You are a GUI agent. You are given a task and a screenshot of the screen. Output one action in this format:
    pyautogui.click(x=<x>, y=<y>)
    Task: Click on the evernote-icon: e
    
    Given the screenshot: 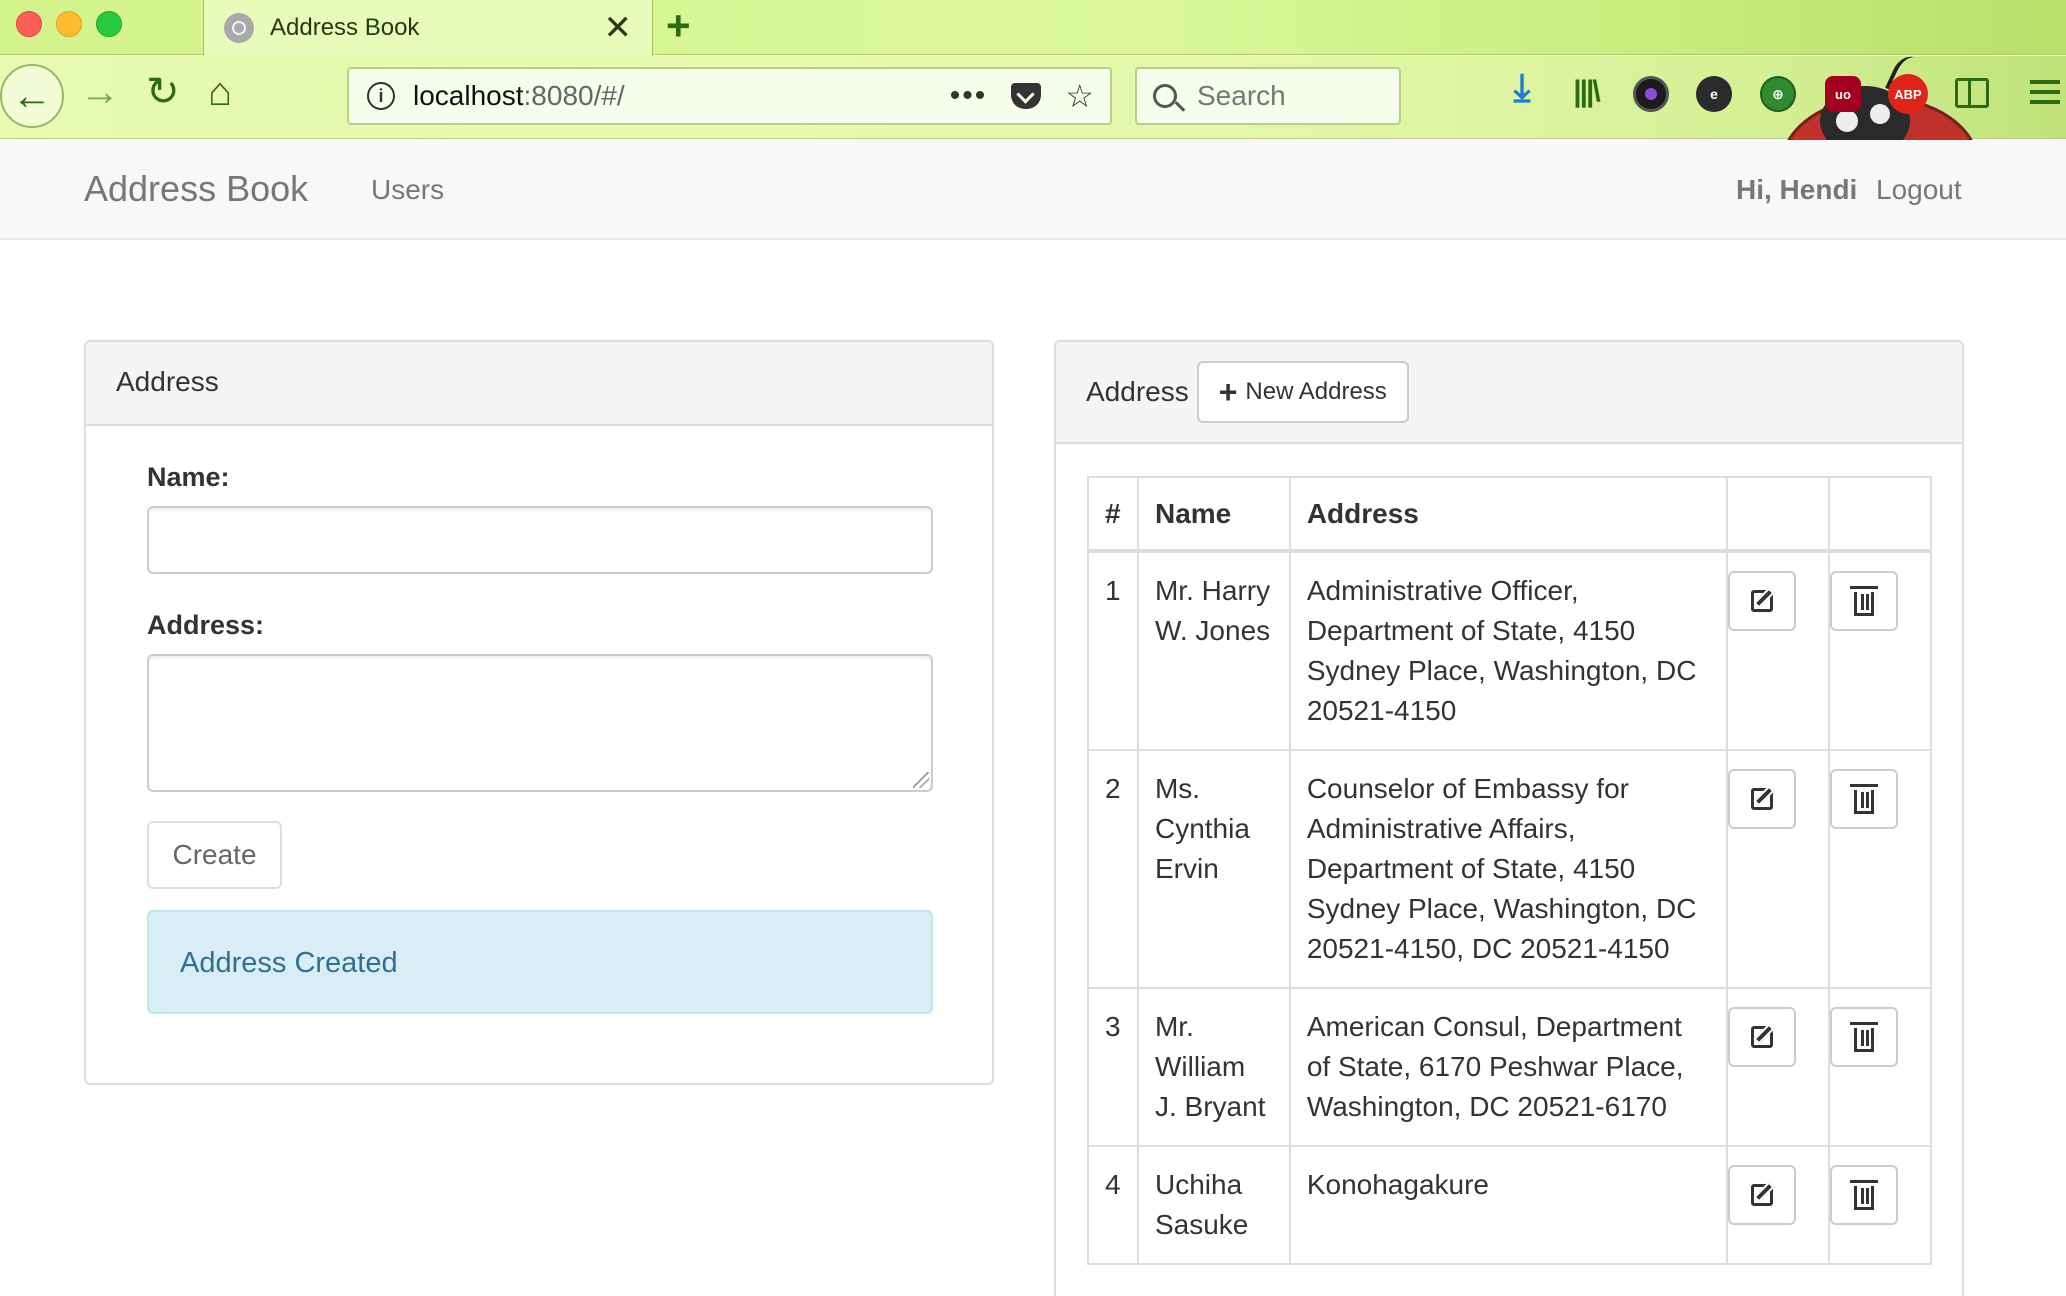 What is the action you would take?
    pyautogui.click(x=1714, y=94)
    